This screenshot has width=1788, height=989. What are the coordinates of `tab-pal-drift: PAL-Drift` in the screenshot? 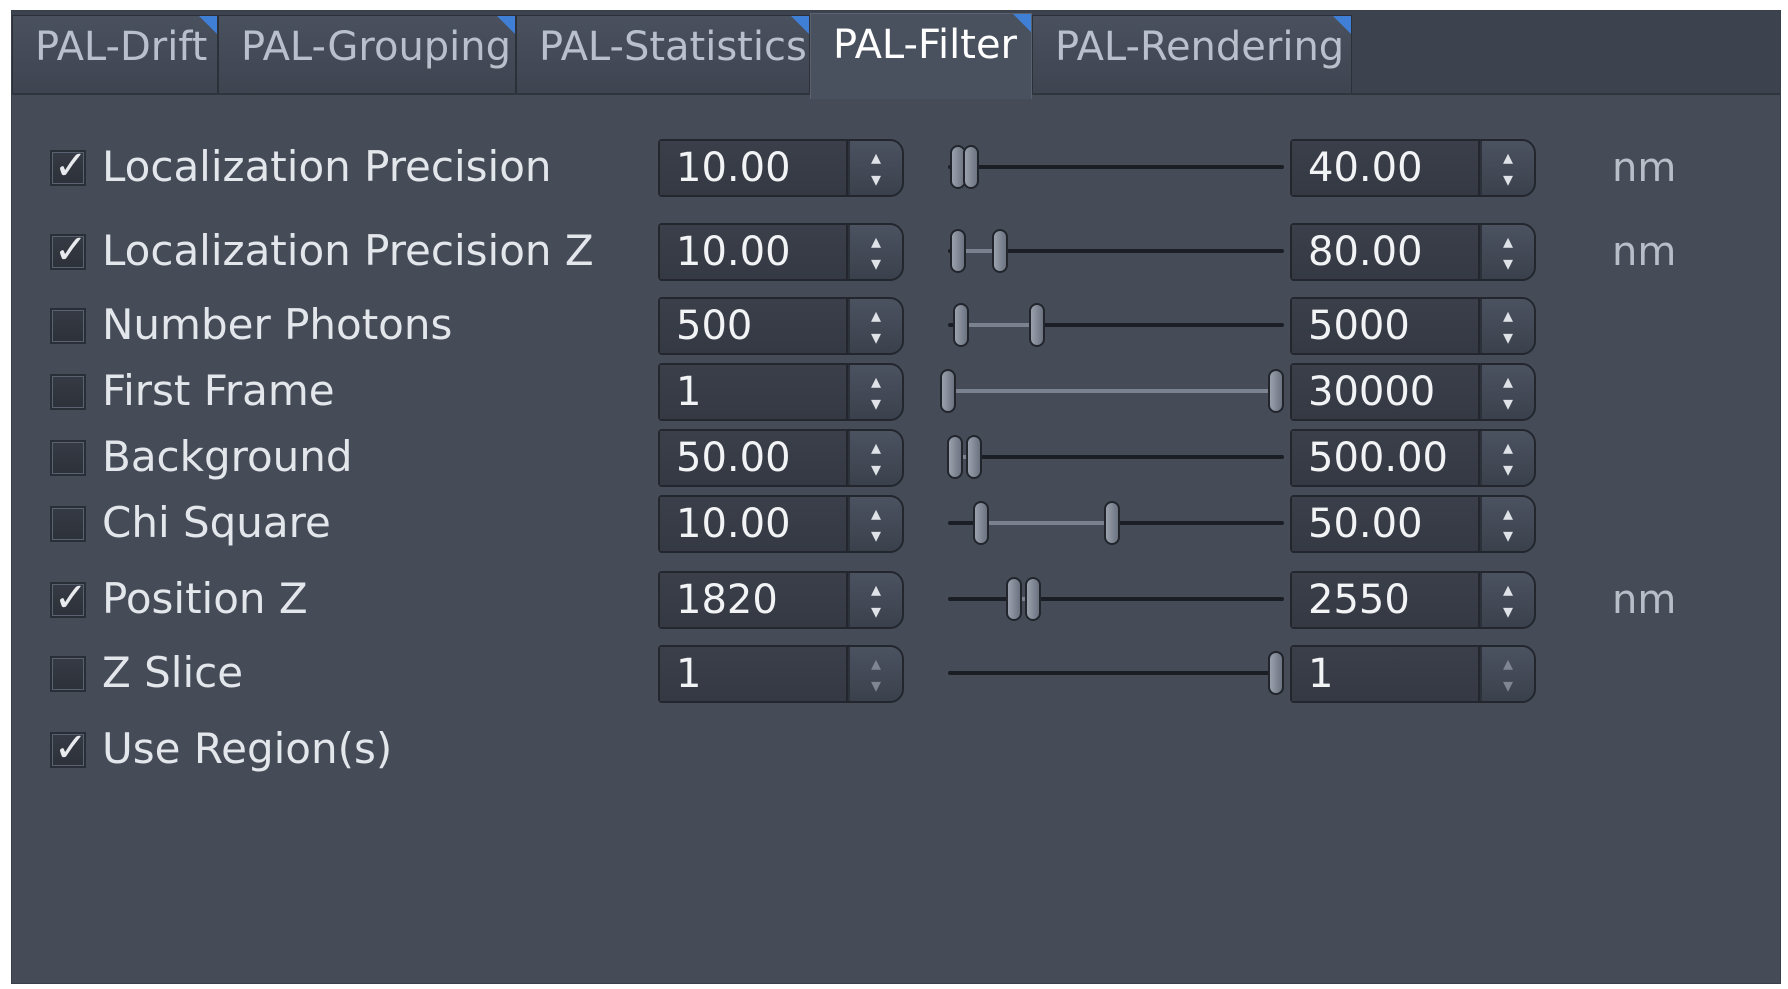 It's located at (115, 54).